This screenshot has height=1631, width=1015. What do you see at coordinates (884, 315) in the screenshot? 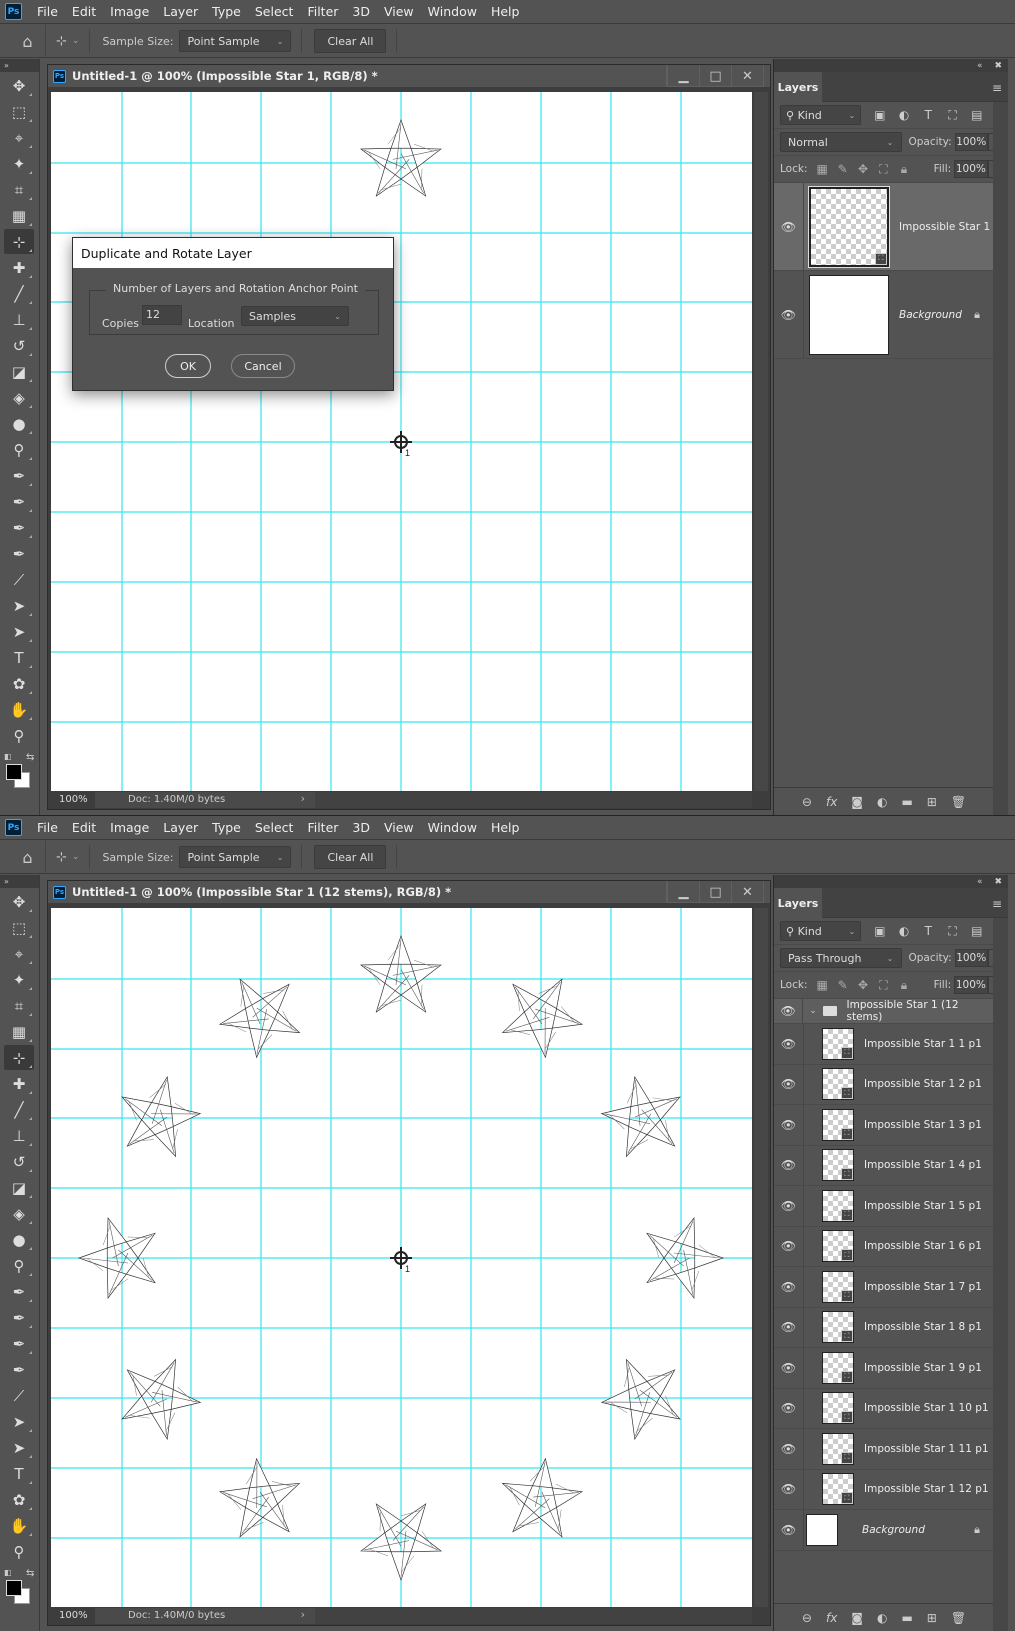
I see `layer-row: 👁︎ Background 🔒︎` at bounding box center [884, 315].